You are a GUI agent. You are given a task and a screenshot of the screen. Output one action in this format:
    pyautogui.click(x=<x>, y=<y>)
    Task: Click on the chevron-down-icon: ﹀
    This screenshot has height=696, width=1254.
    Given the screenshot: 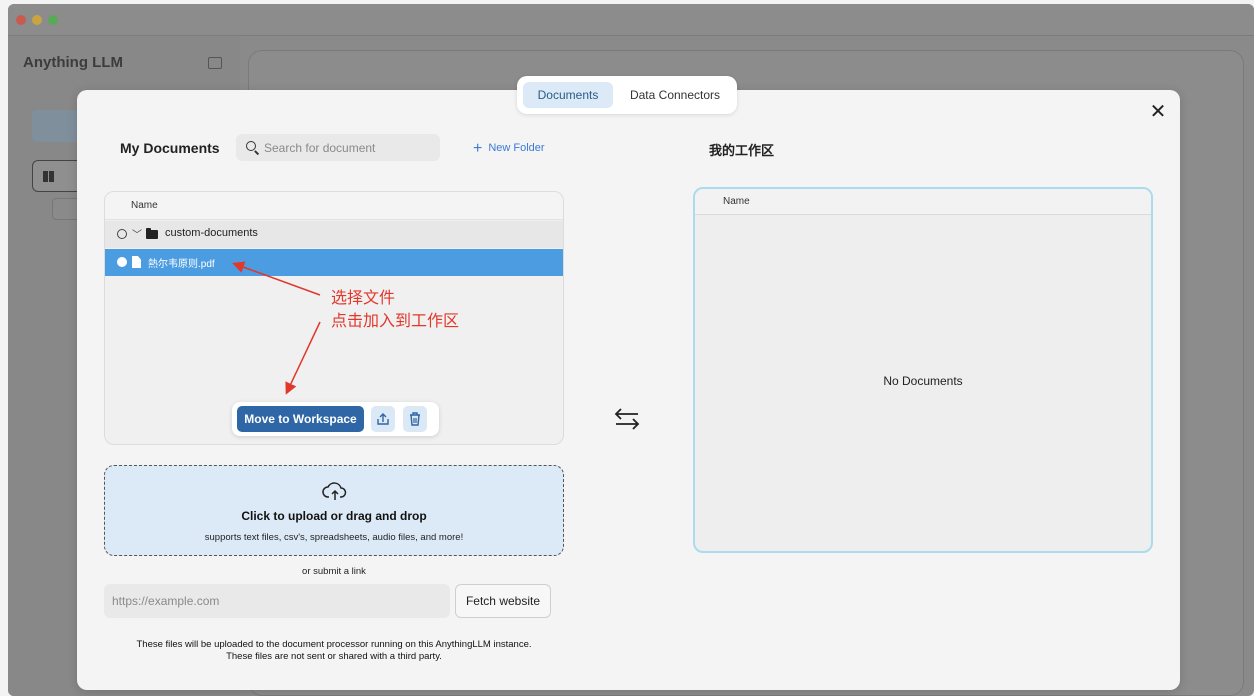 What is the action you would take?
    pyautogui.click(x=137, y=233)
    